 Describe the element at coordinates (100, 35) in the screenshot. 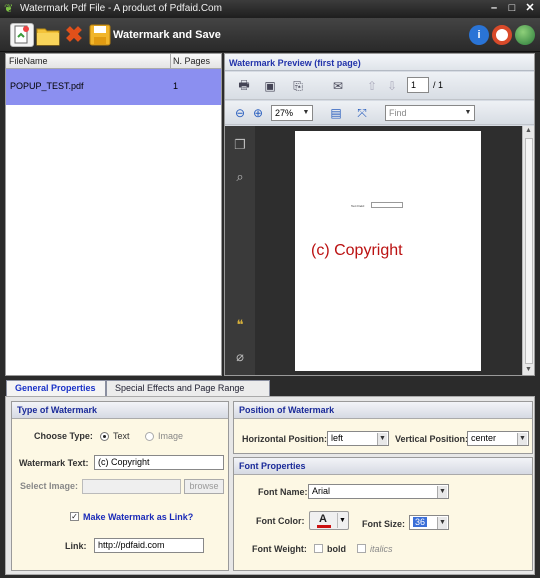

I see `save-icon` at that location.